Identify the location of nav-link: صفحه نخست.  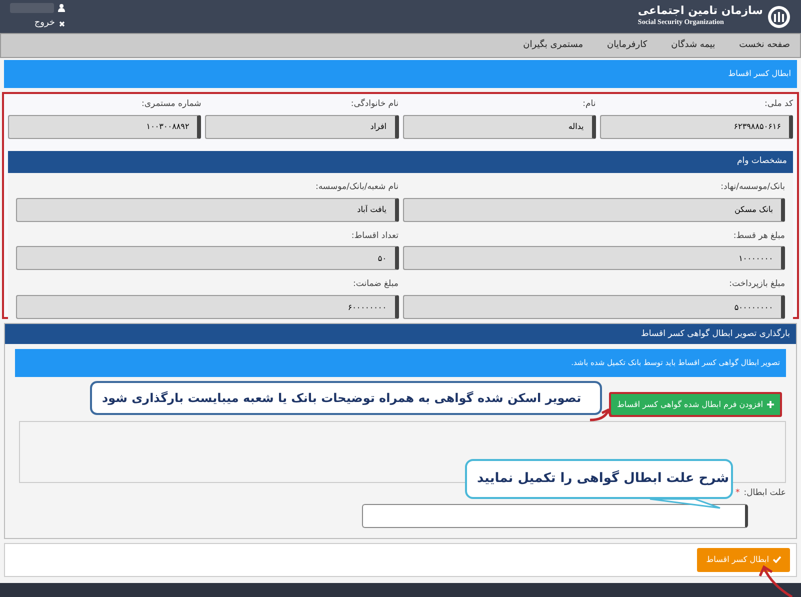
(764, 45).